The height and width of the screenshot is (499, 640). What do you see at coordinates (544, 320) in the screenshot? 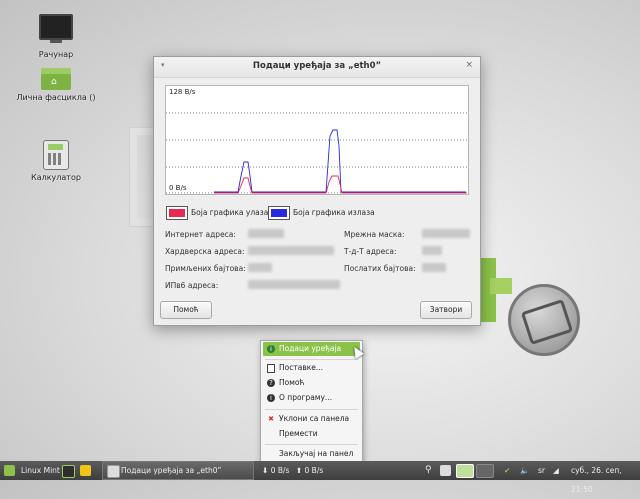
I see `wallpaper-mint-logo` at bounding box center [544, 320].